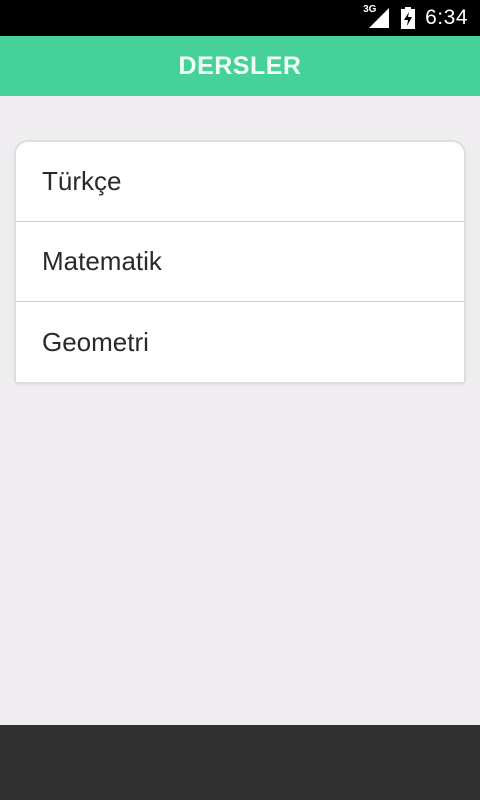  What do you see at coordinates (240, 18) in the screenshot?
I see `status-bar: 3G 6:34` at bounding box center [240, 18].